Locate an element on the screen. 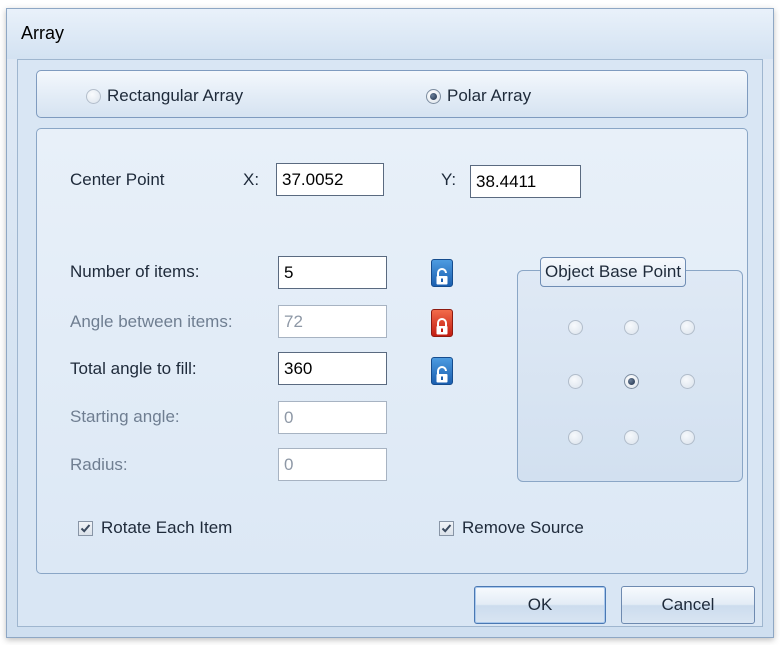  radius-input: 0 is located at coordinates (332, 464).